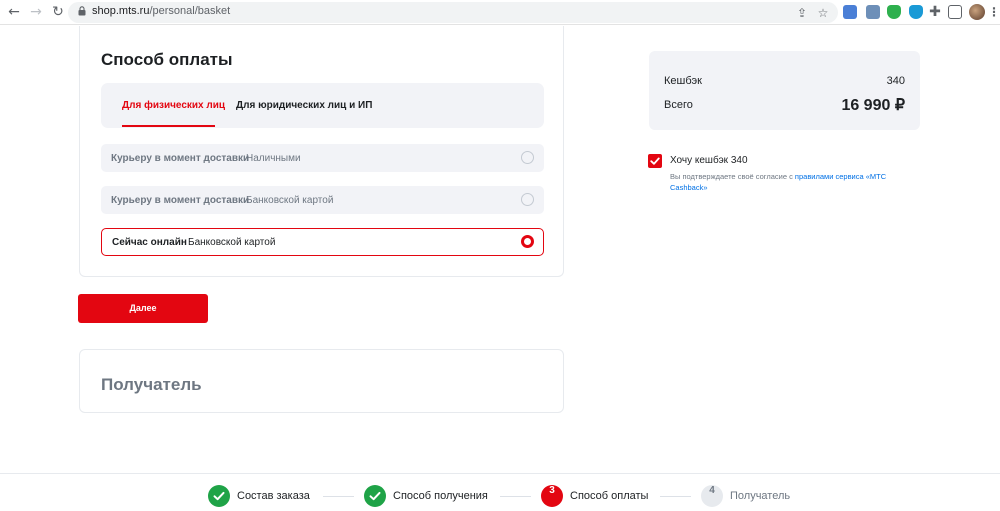  I want to click on url-text: shop.mts.ru/personal/basket, so click(161, 11).